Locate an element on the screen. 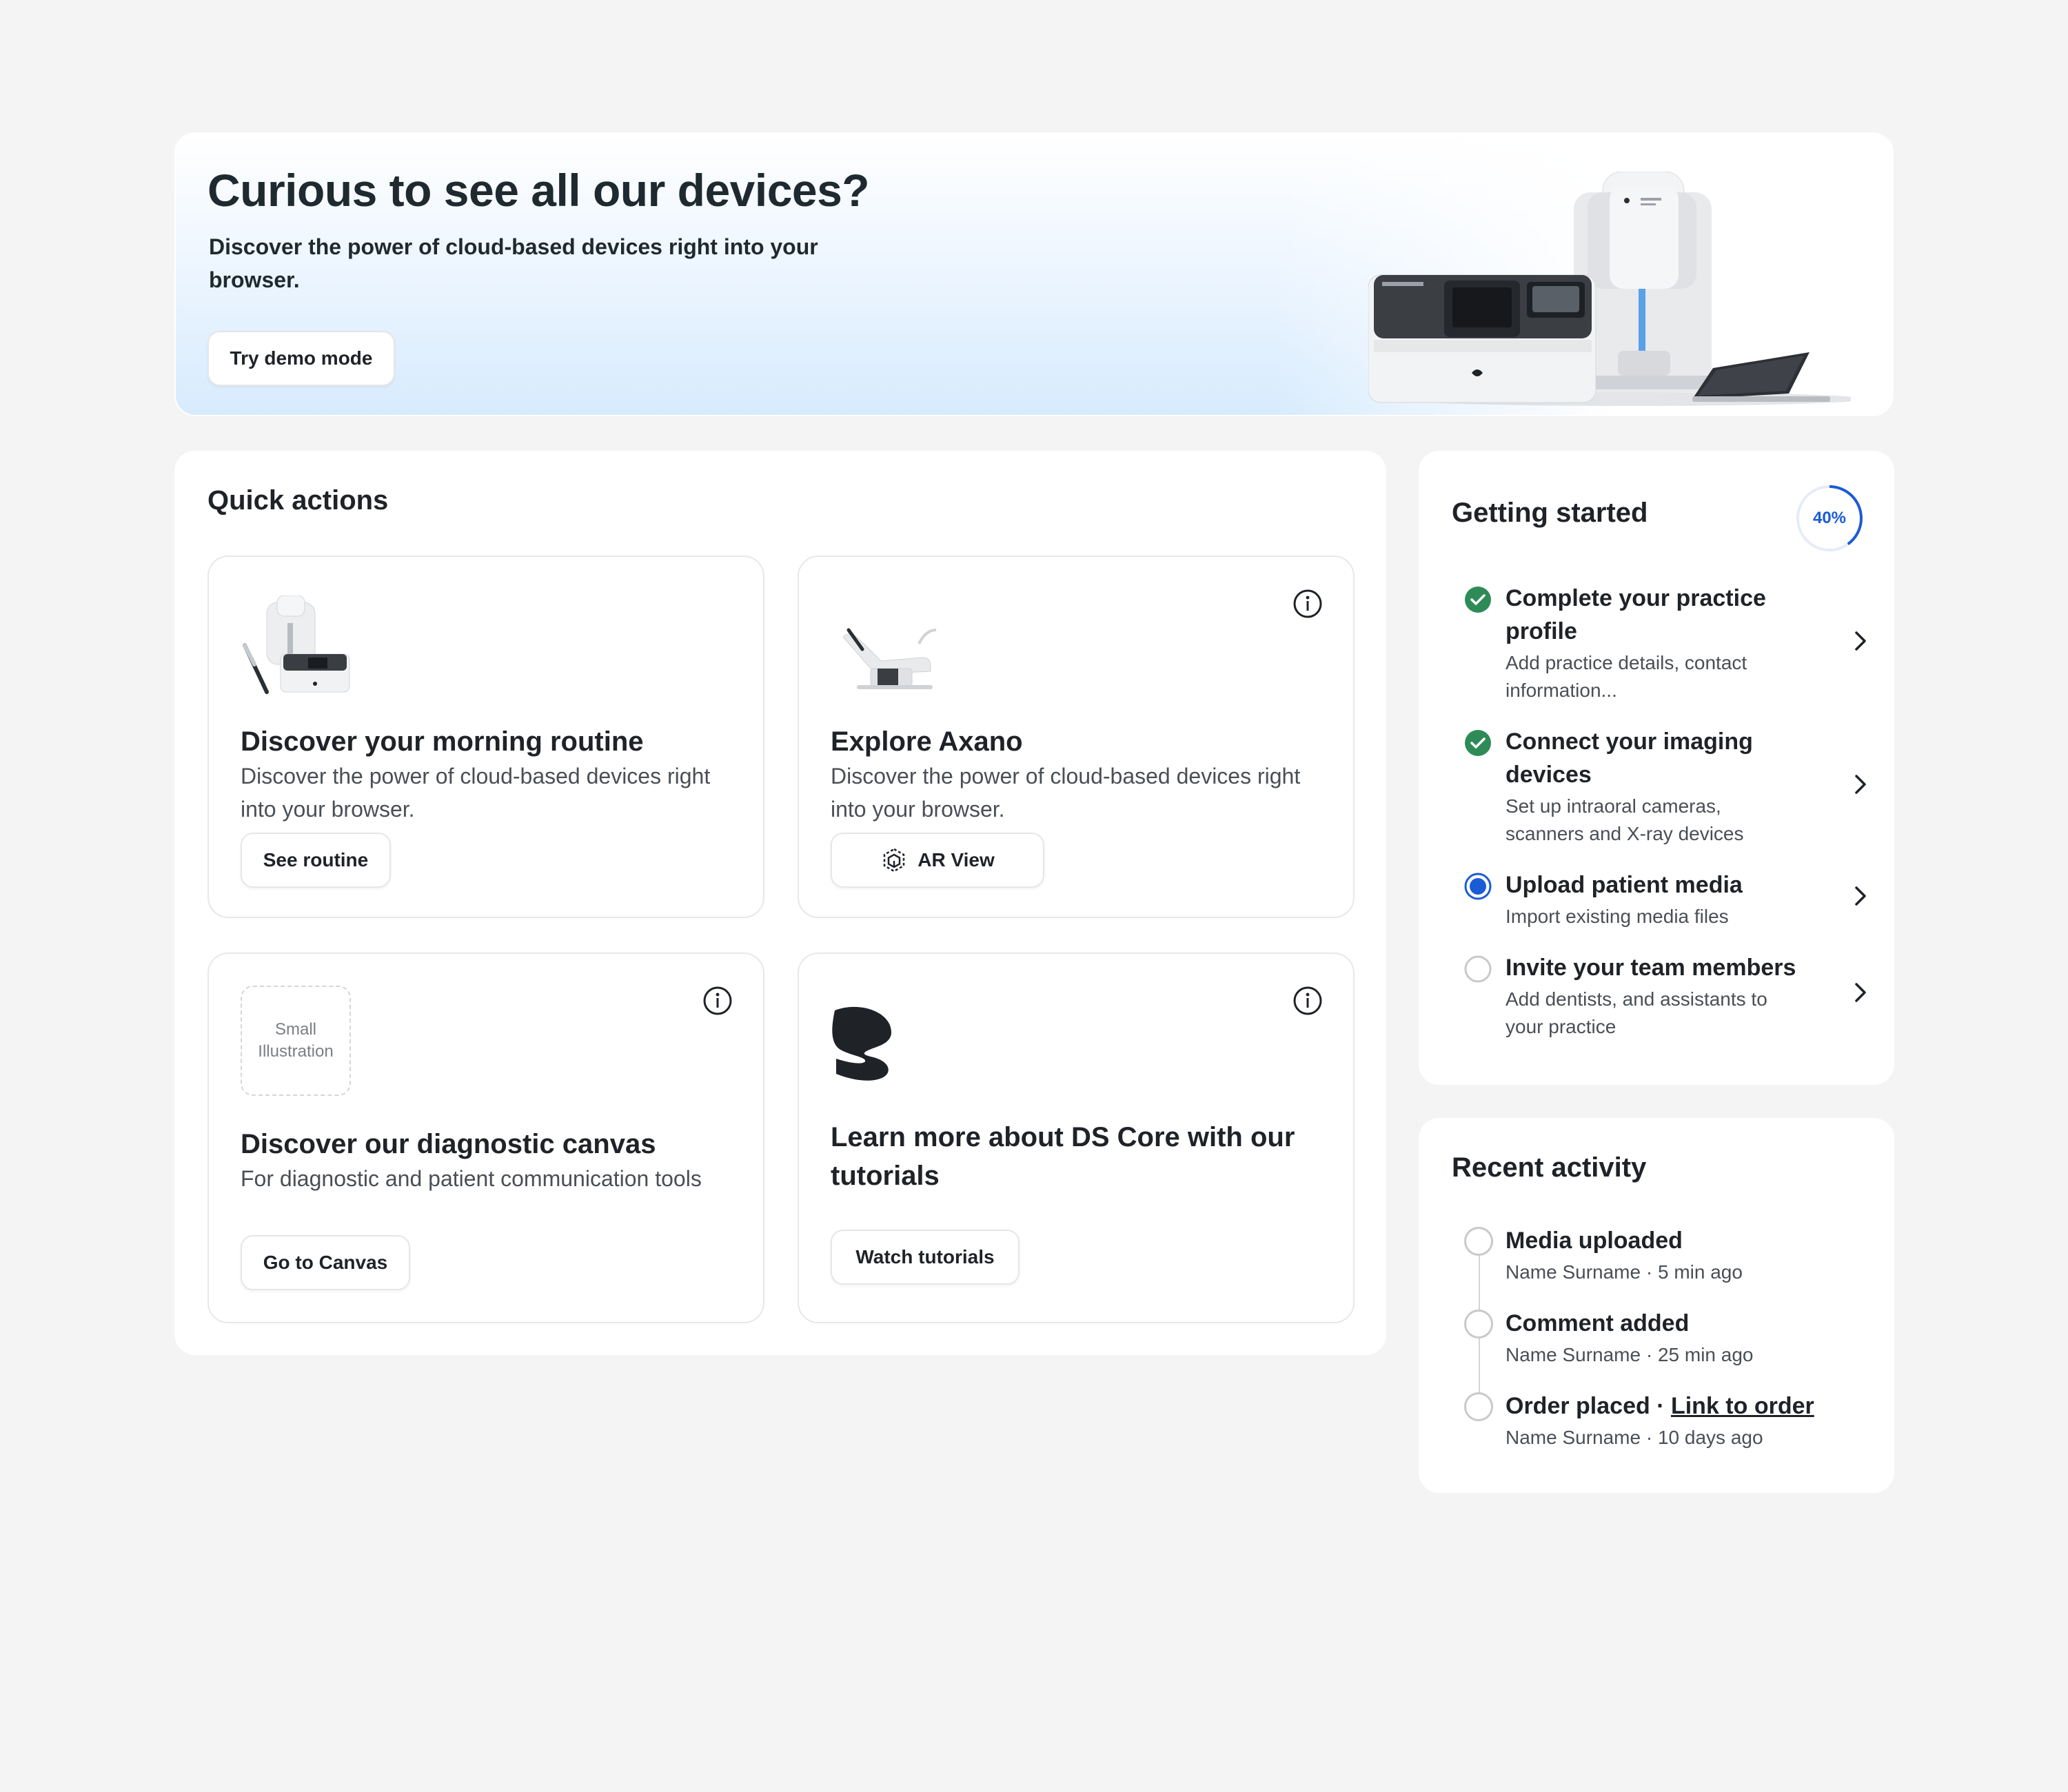  progress-label: 40% is located at coordinates (1830, 518).